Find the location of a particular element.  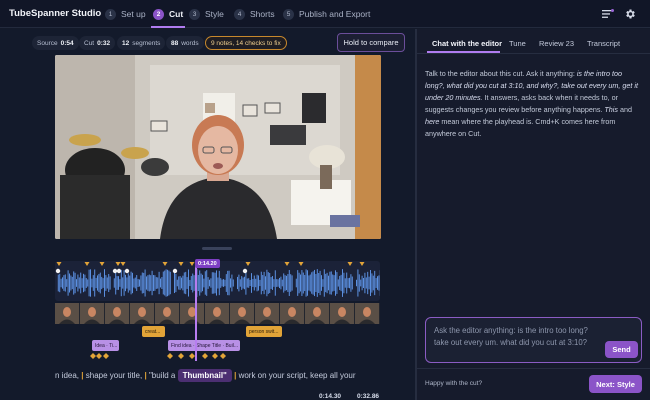

step-label: Publish and Export is located at coordinates (335, 14).